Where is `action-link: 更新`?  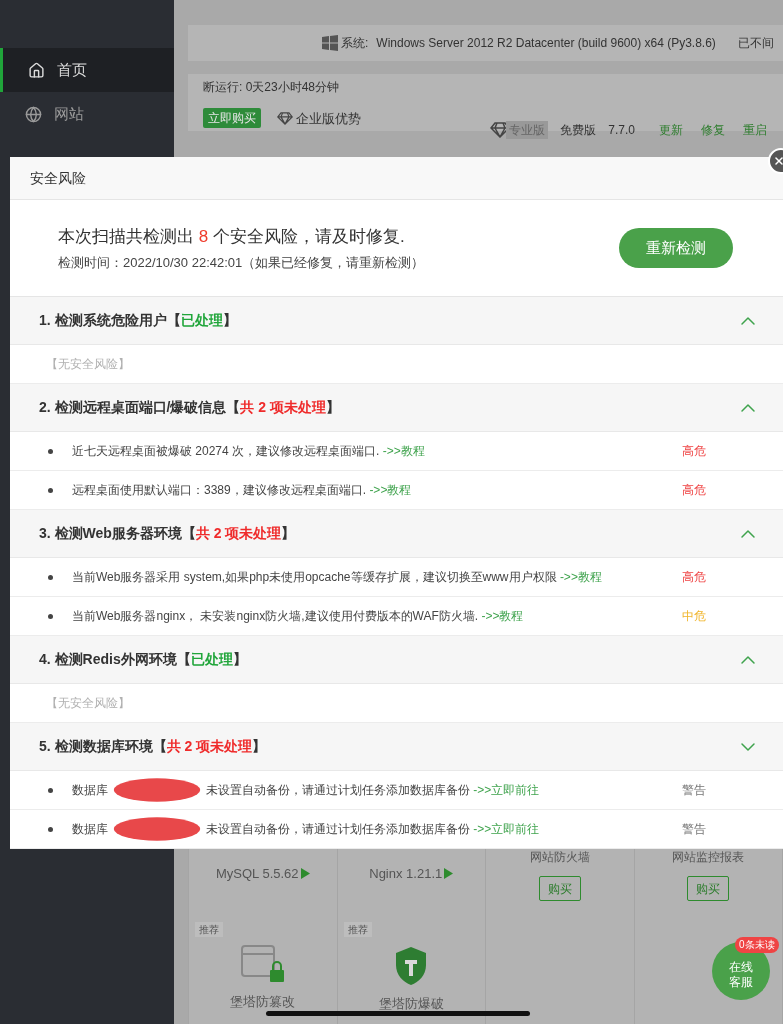 action-link: 更新 is located at coordinates (671, 130).